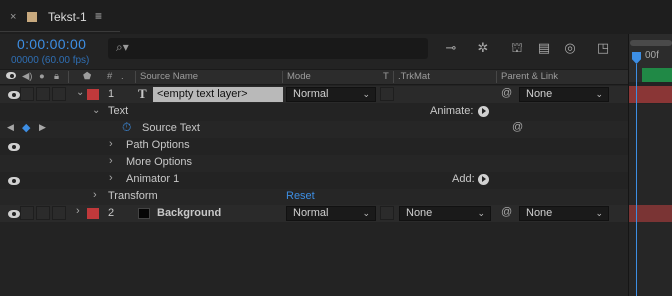 The width and height of the screenshot is (672, 296). I want to click on animate-menu-play-icon, so click(483, 111).